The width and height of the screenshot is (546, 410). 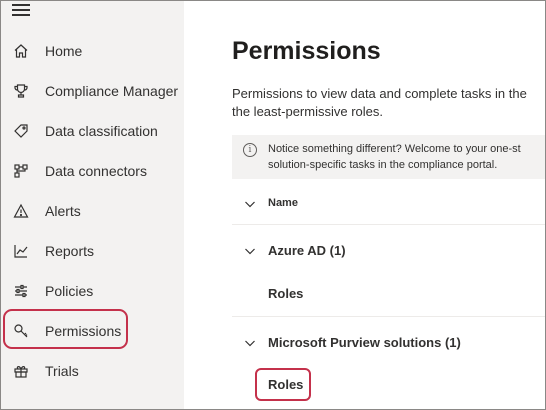 What do you see at coordinates (69, 291) in the screenshot?
I see `sidebar-item-label: Policies` at bounding box center [69, 291].